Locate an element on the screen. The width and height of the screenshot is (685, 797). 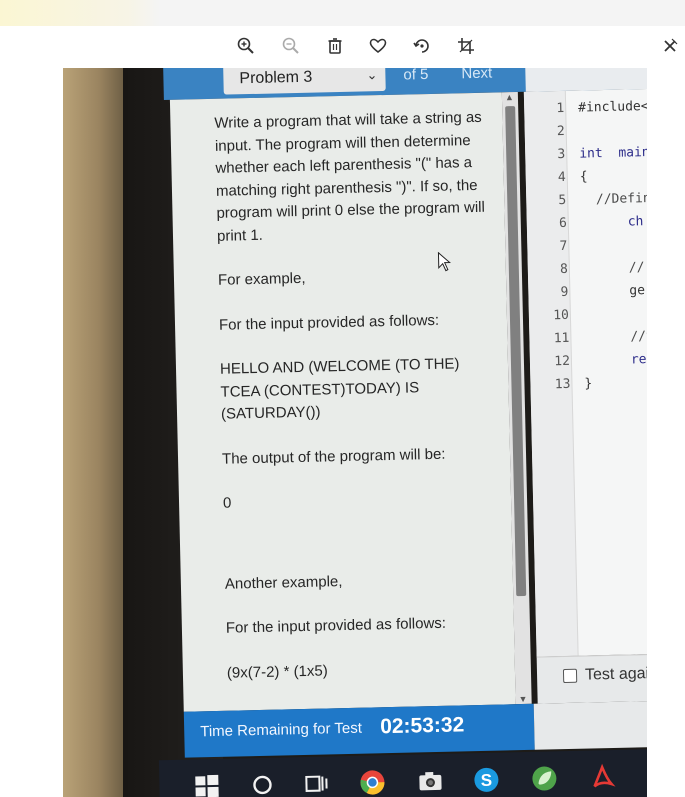
camera-icon is located at coordinates (430, 780).